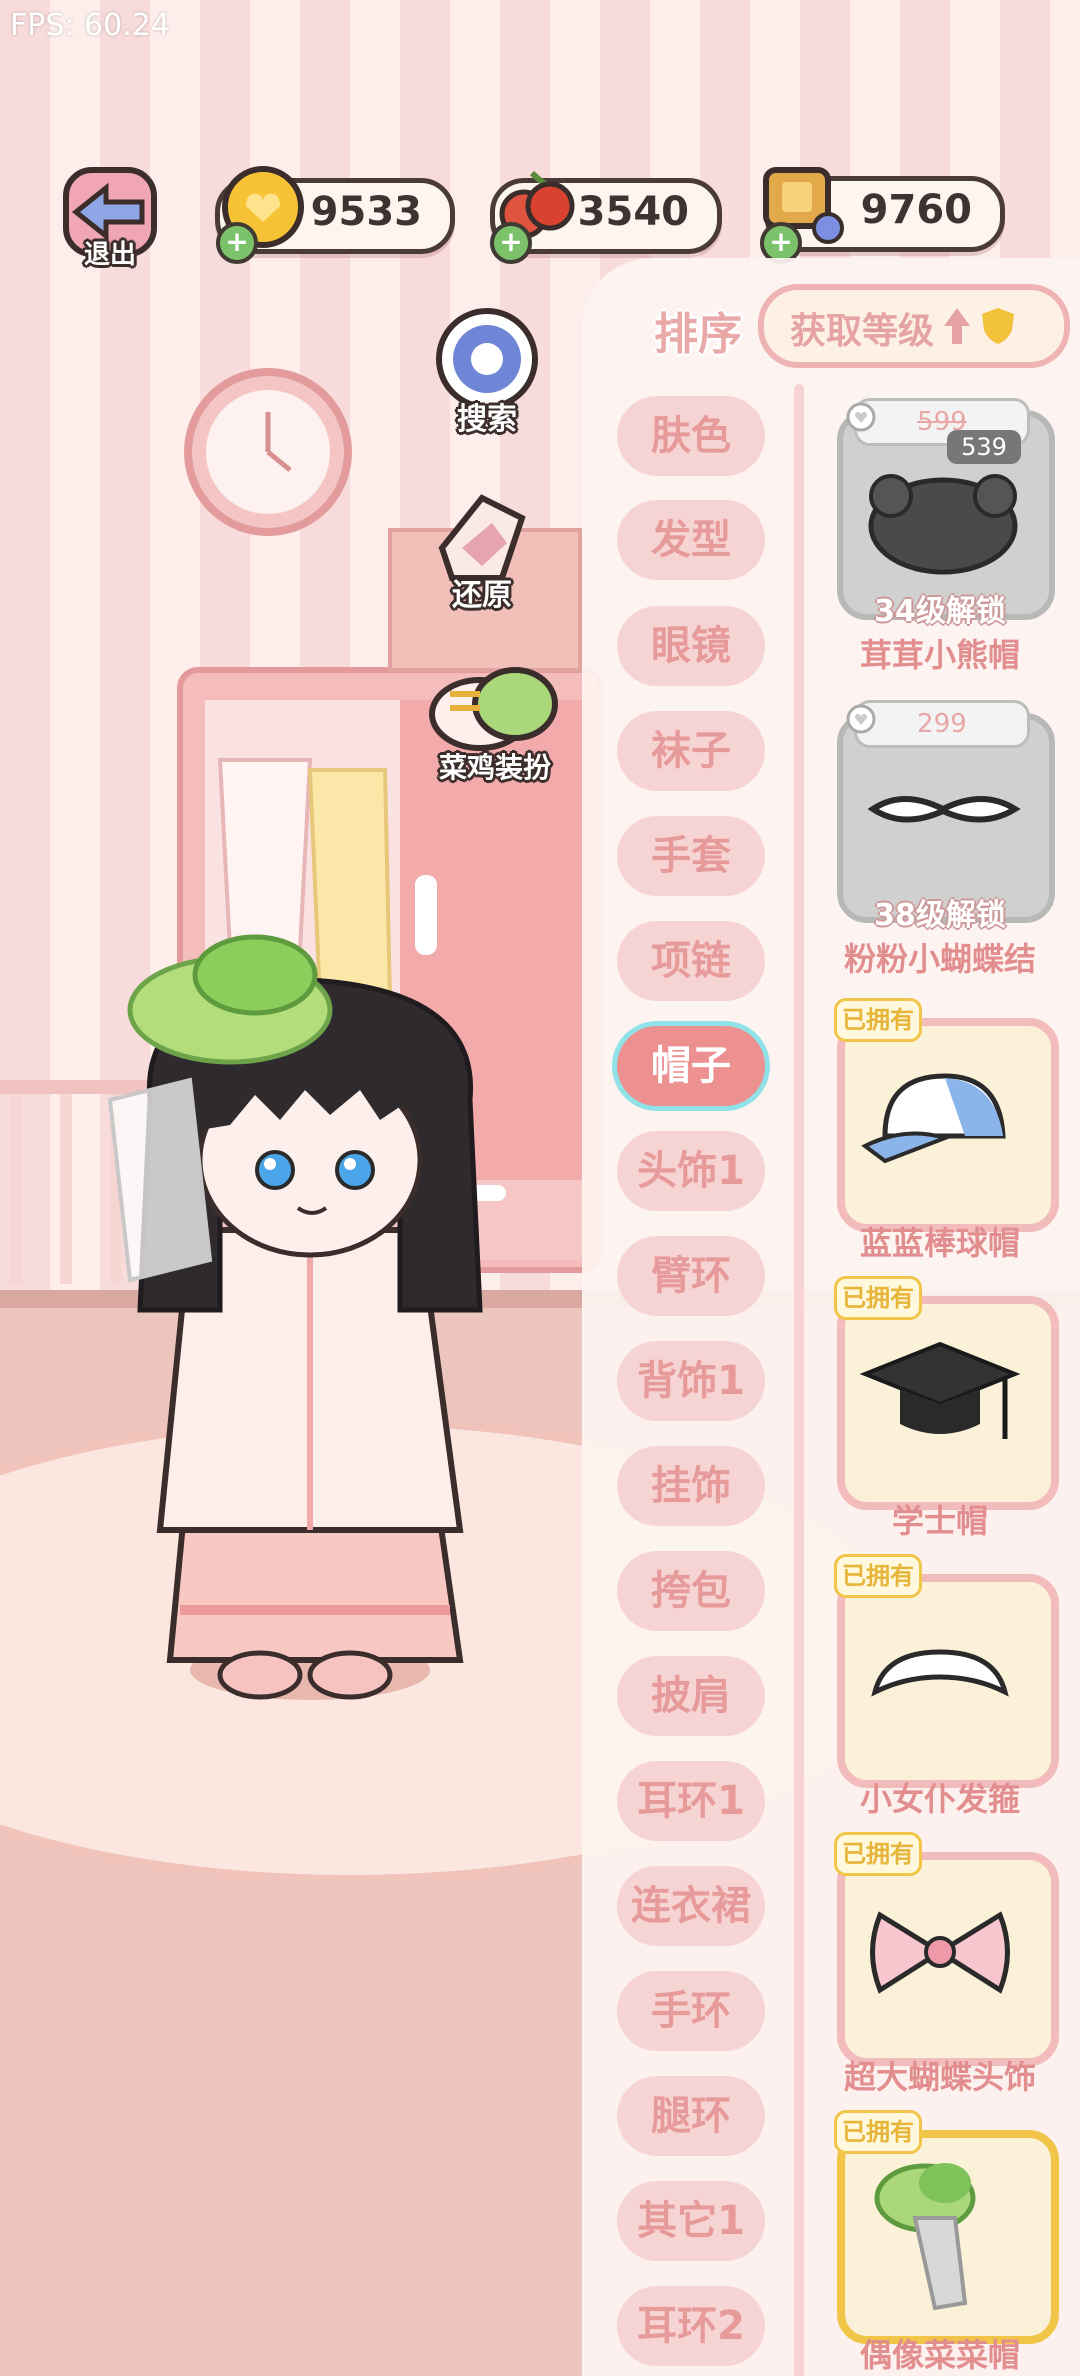 Image resolution: width=1080 pixels, height=2376 pixels. I want to click on outfit-label: 菜鸡装扮, so click(494, 767).